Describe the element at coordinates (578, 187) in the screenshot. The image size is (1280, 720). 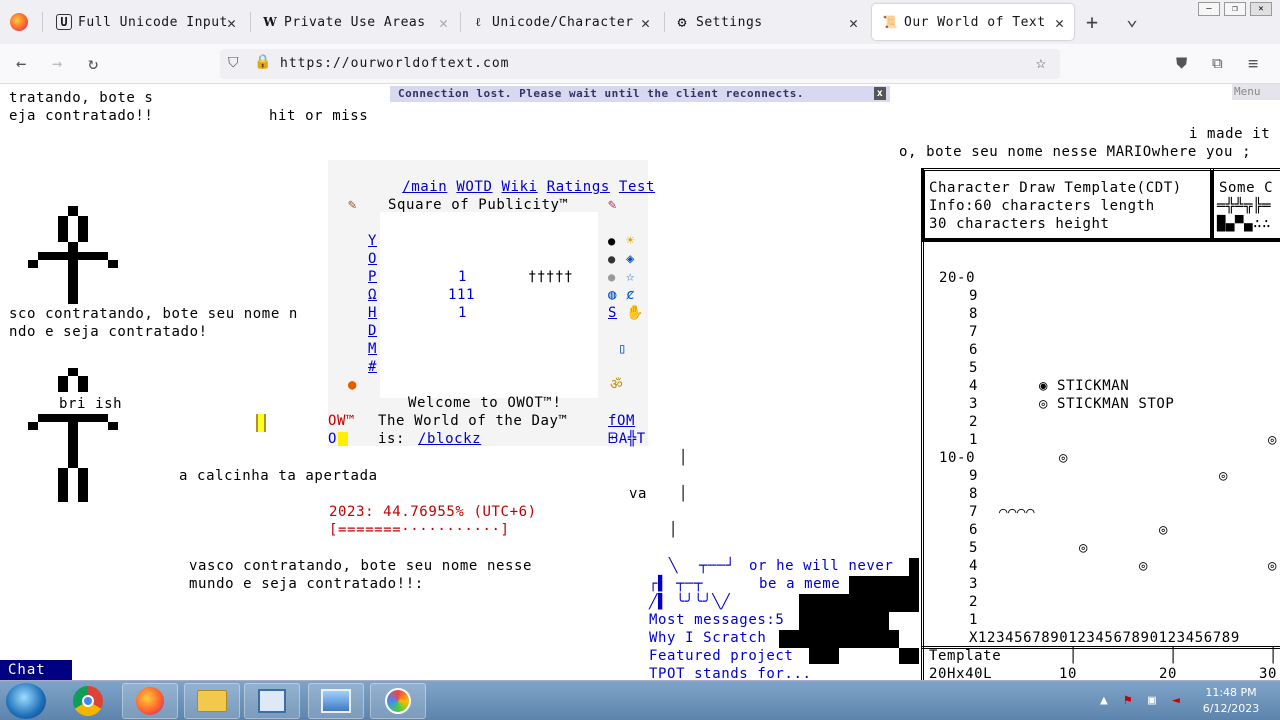
I see `link-ratings: Ratings` at that location.